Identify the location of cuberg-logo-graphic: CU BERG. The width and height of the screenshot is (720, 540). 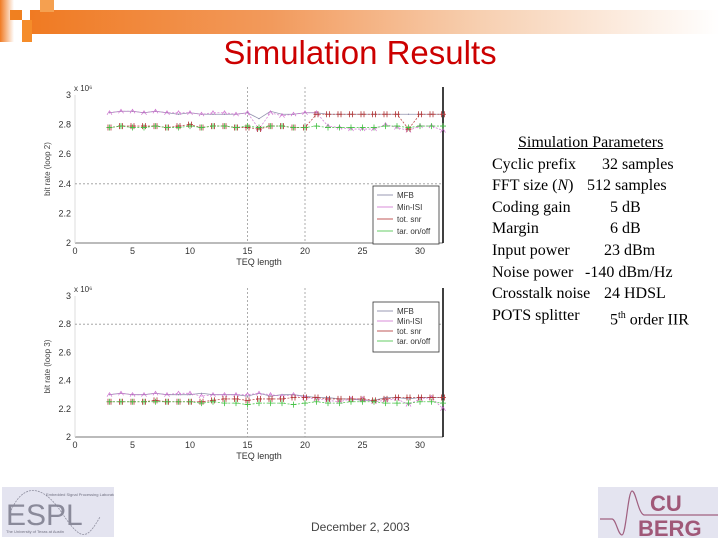
(659, 514).